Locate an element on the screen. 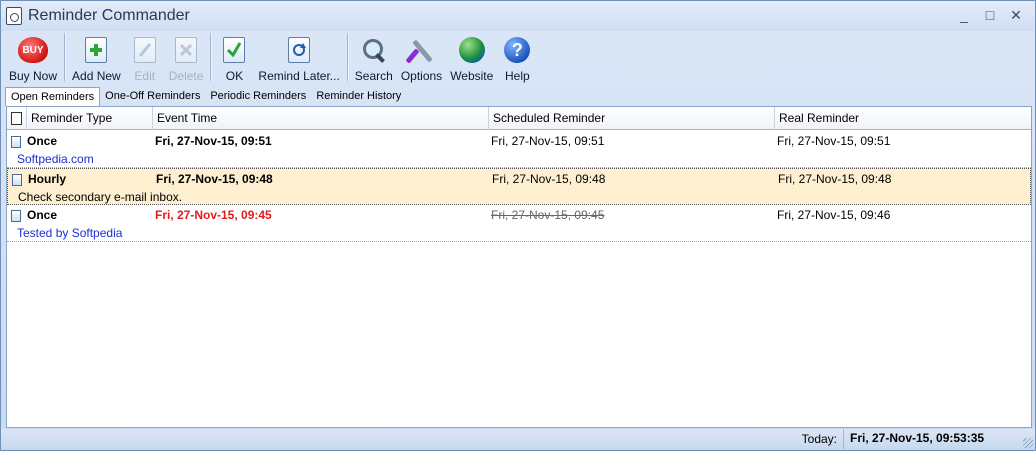 This screenshot has width=1036, height=451. buy-heart-icon: BUY is located at coordinates (33, 50).